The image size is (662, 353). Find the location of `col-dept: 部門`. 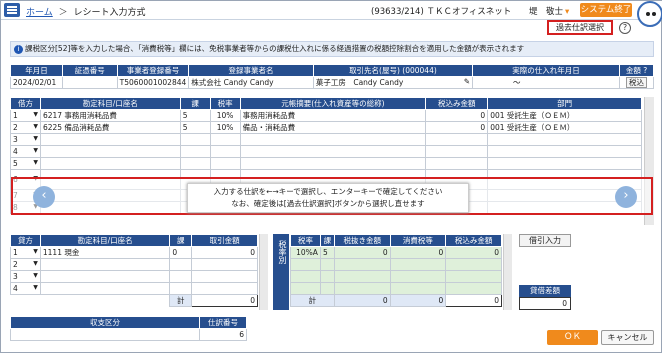

col-dept: 部門 is located at coordinates (564, 103).